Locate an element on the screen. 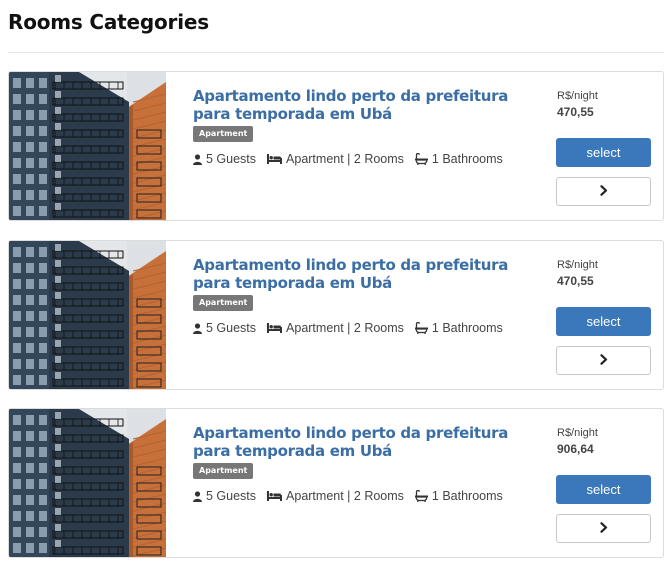 The height and width of the screenshot is (577, 670). divider is located at coordinates (336, 52).